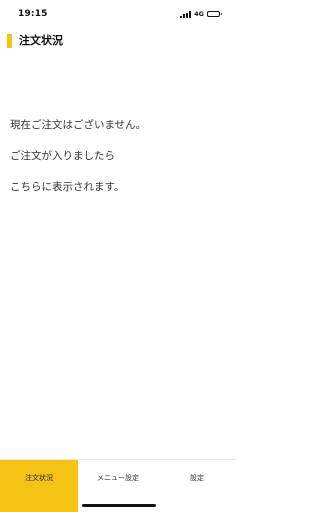  What do you see at coordinates (33, 14) in the screenshot?
I see `status-time: 19:15` at bounding box center [33, 14].